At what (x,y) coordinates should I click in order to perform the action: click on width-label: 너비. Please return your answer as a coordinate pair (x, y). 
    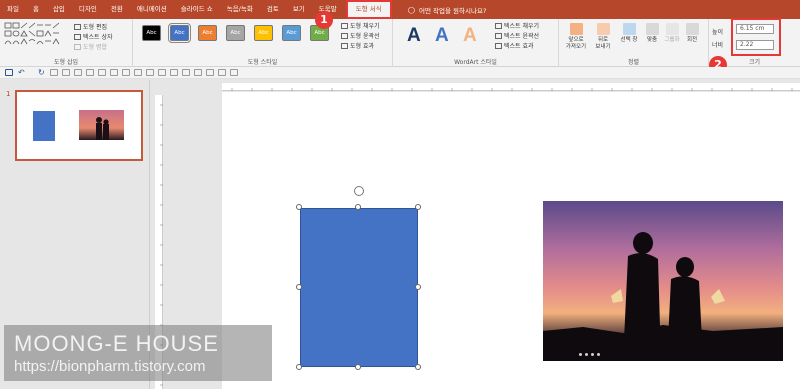
    Looking at the image, I should click on (718, 45).